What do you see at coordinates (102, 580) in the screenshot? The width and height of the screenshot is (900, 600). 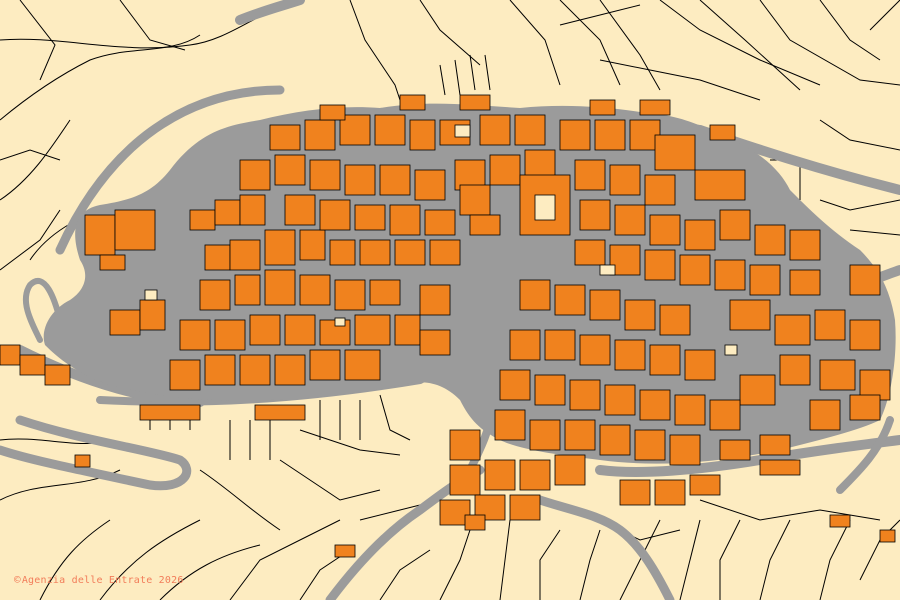 I see `attribution-text: Agenzia delle Entrate 2026` at bounding box center [102, 580].